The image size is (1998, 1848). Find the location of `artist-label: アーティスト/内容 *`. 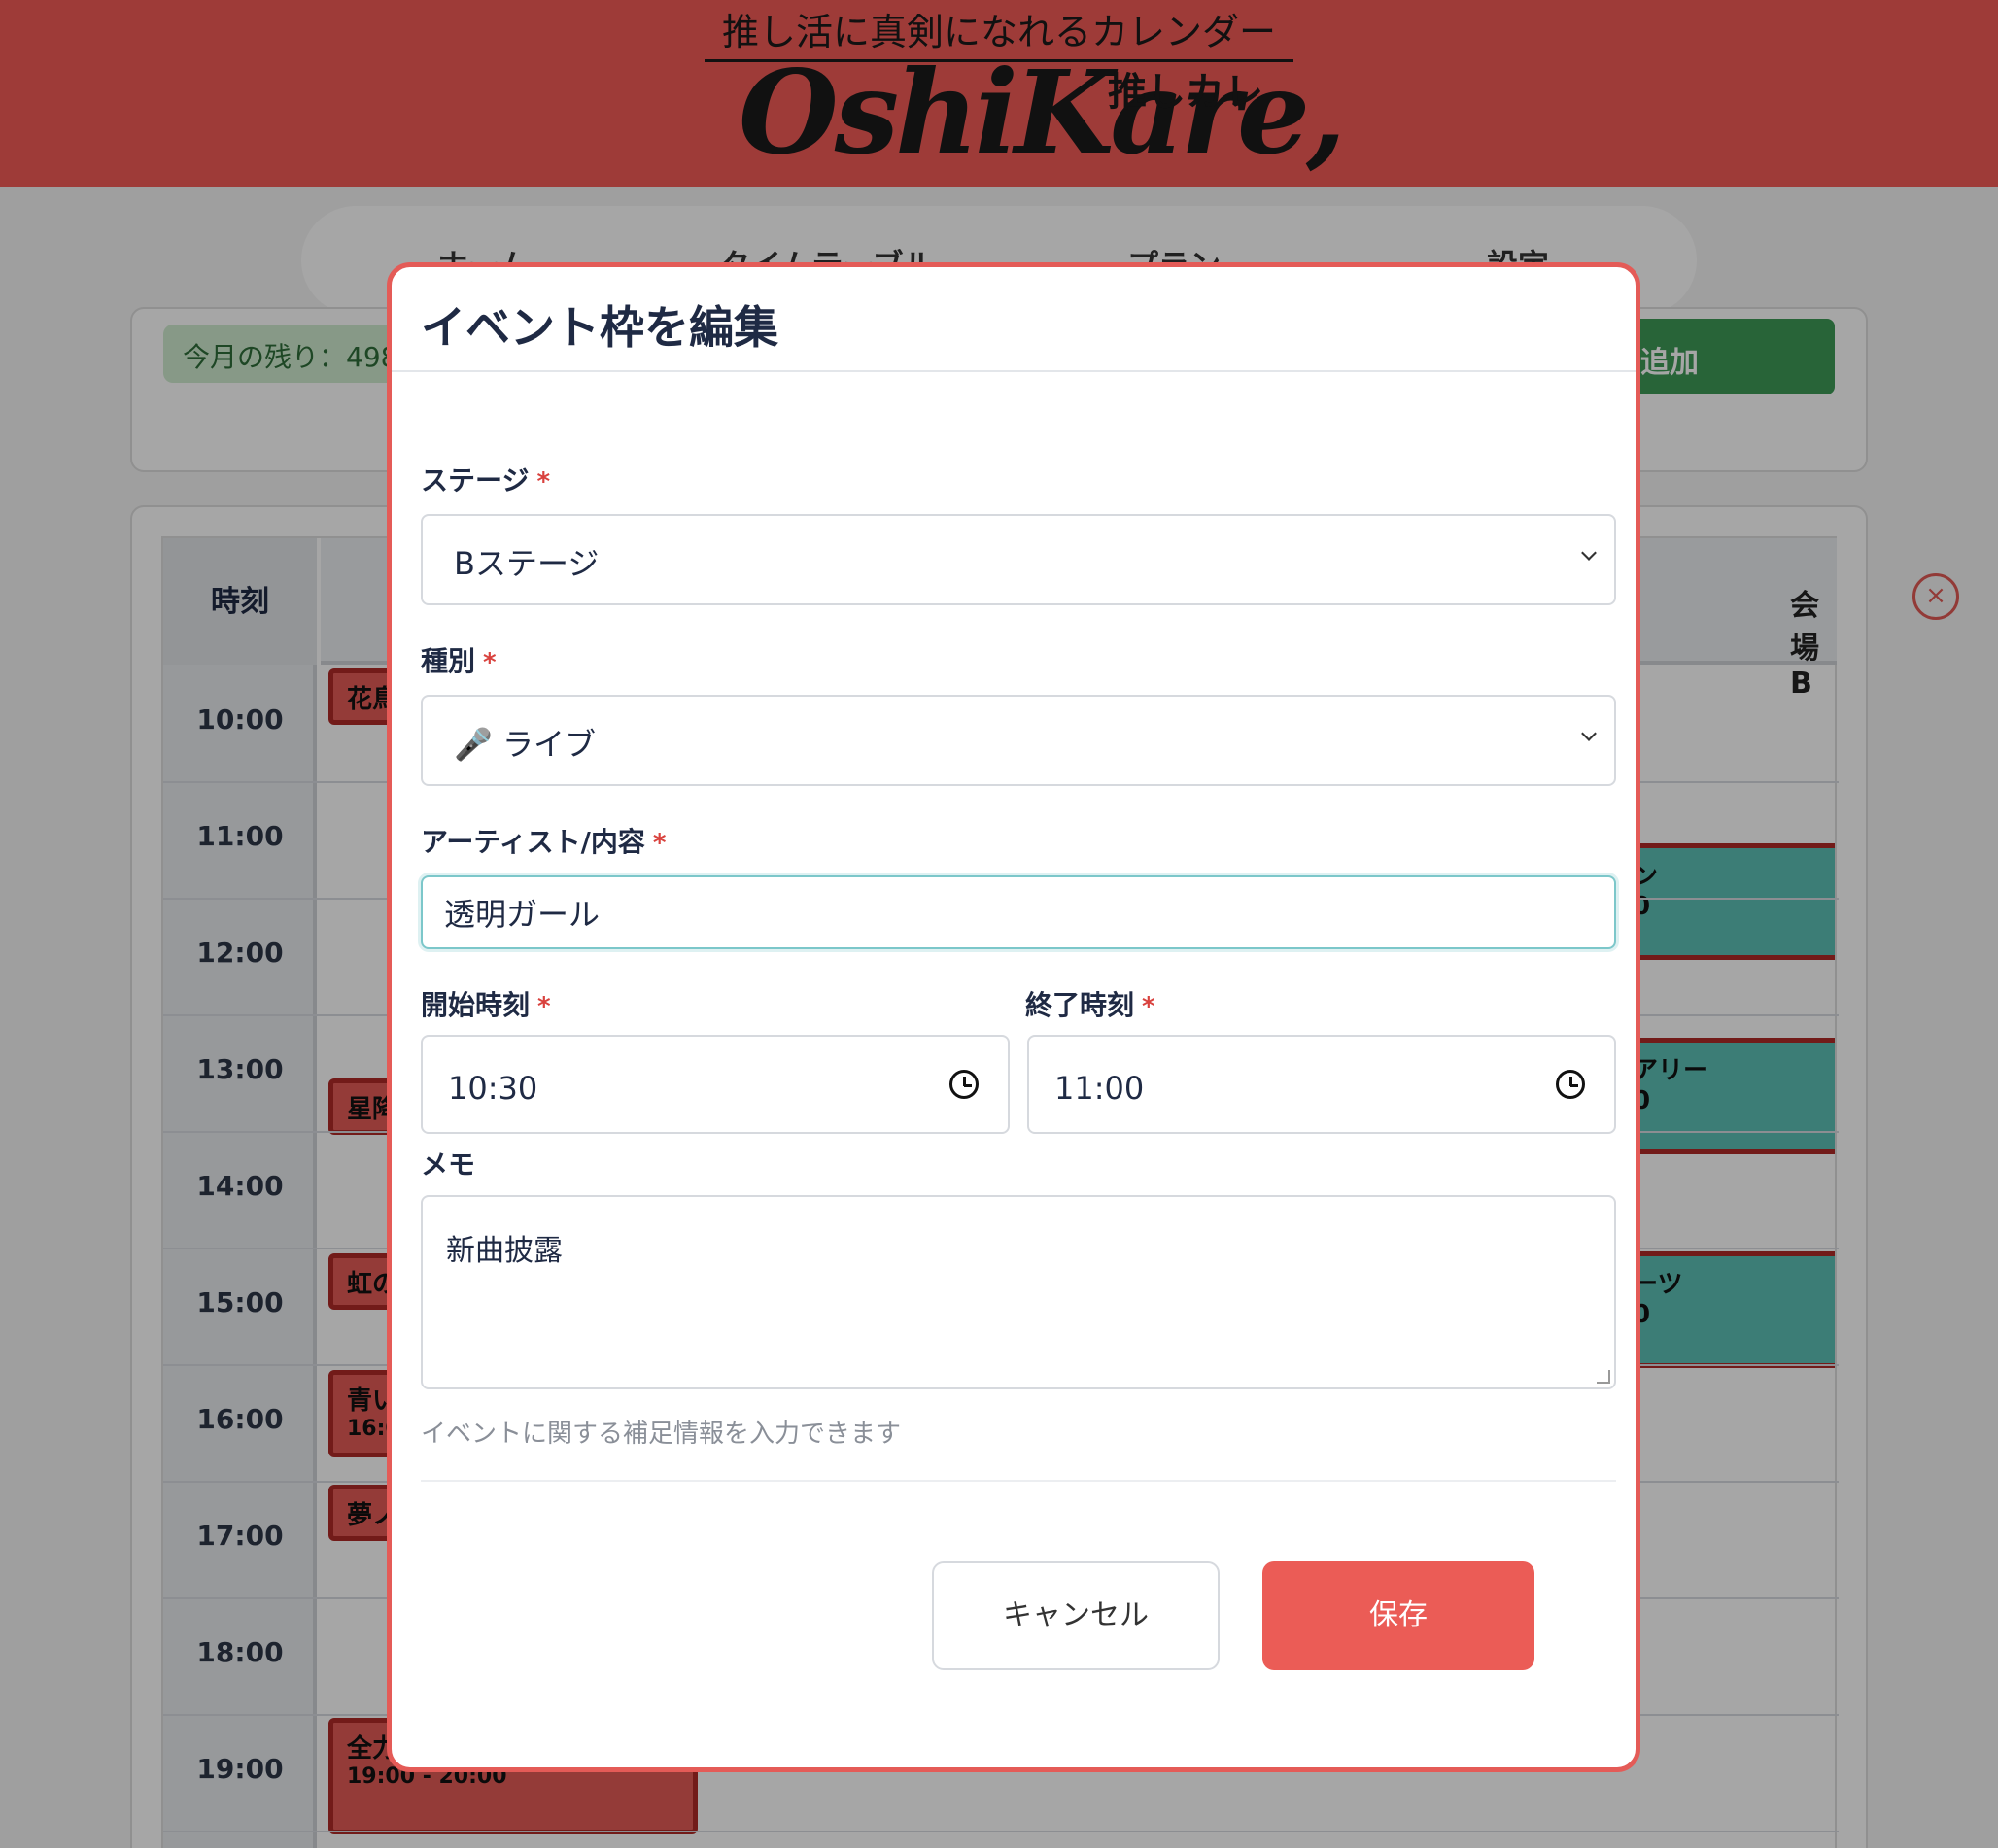

artist-label: アーティスト/内容 * is located at coordinates (544, 842).